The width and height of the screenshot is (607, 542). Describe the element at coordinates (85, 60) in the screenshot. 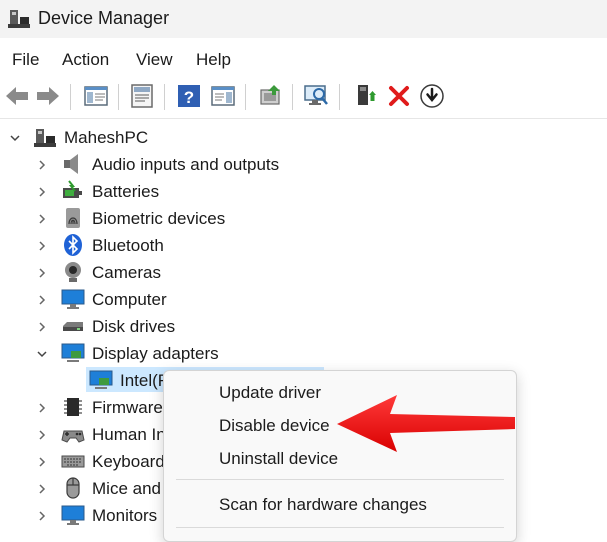

I see `menu-action: Action` at that location.